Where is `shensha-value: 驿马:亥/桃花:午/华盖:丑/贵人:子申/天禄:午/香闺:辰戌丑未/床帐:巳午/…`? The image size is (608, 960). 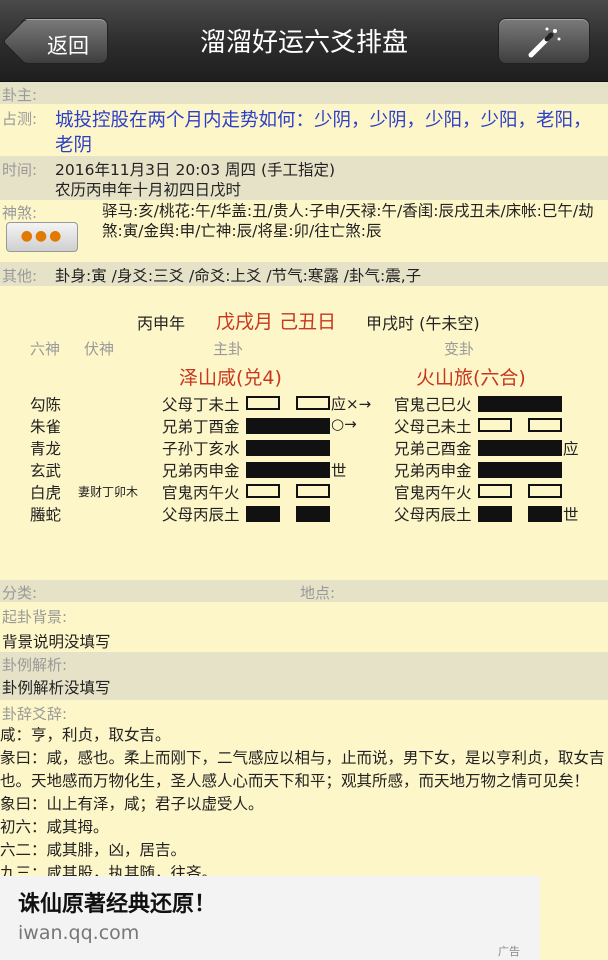
shensha-value: 驿马:亥/桃花:午/华盖:丑/贵人:子申/天禄:午/香闺:辰戌丑未/床帐:巳午/… is located at coordinates (348, 221).